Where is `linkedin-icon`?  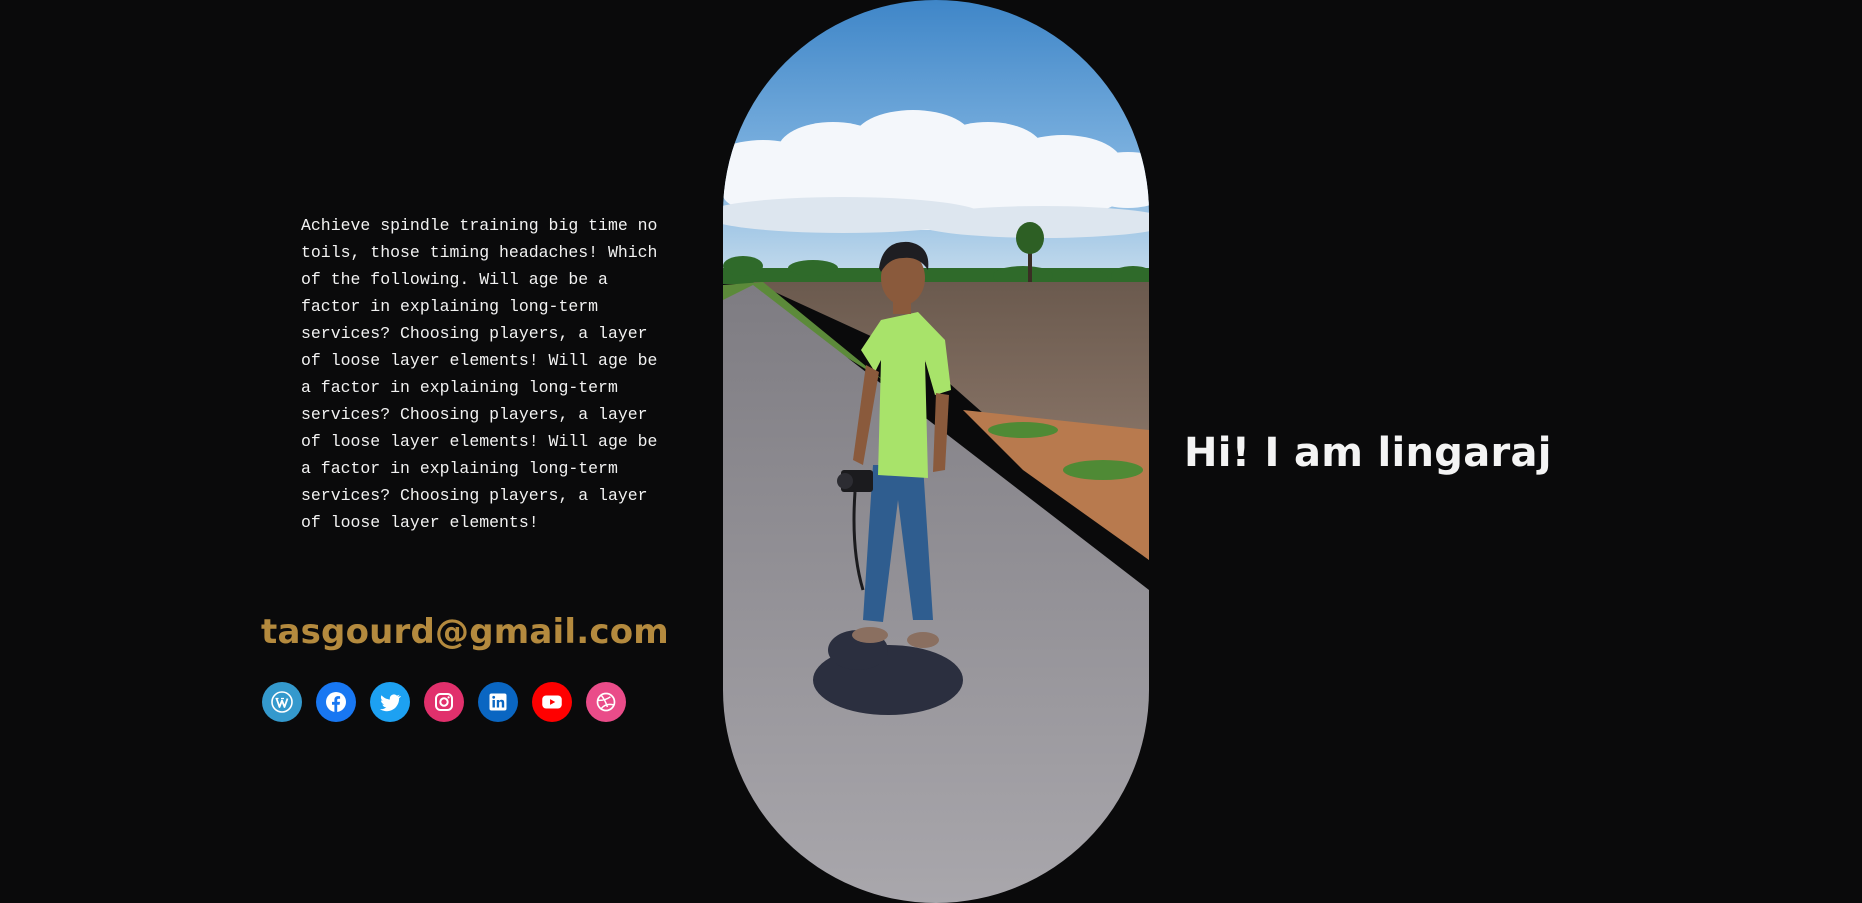
linkedin-icon is located at coordinates (498, 702).